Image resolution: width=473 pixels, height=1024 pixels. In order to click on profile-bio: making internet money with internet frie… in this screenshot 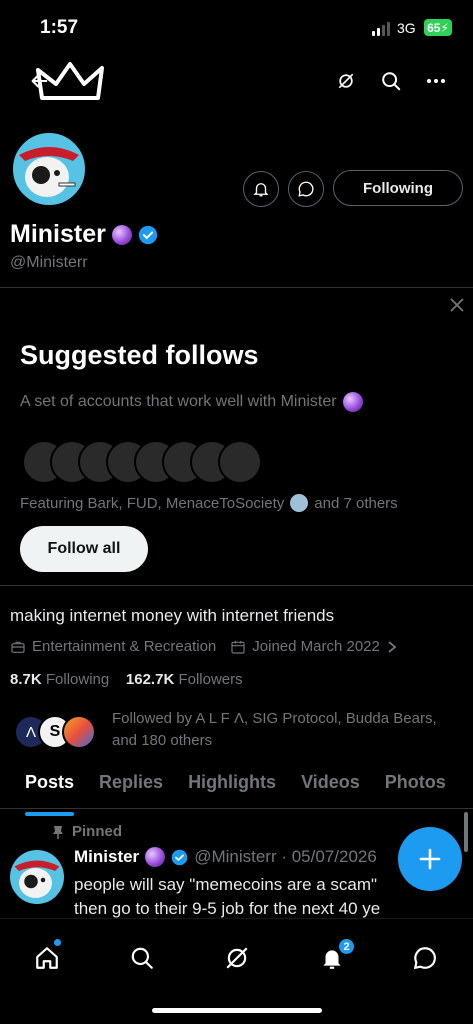, I will do `click(172, 615)`.